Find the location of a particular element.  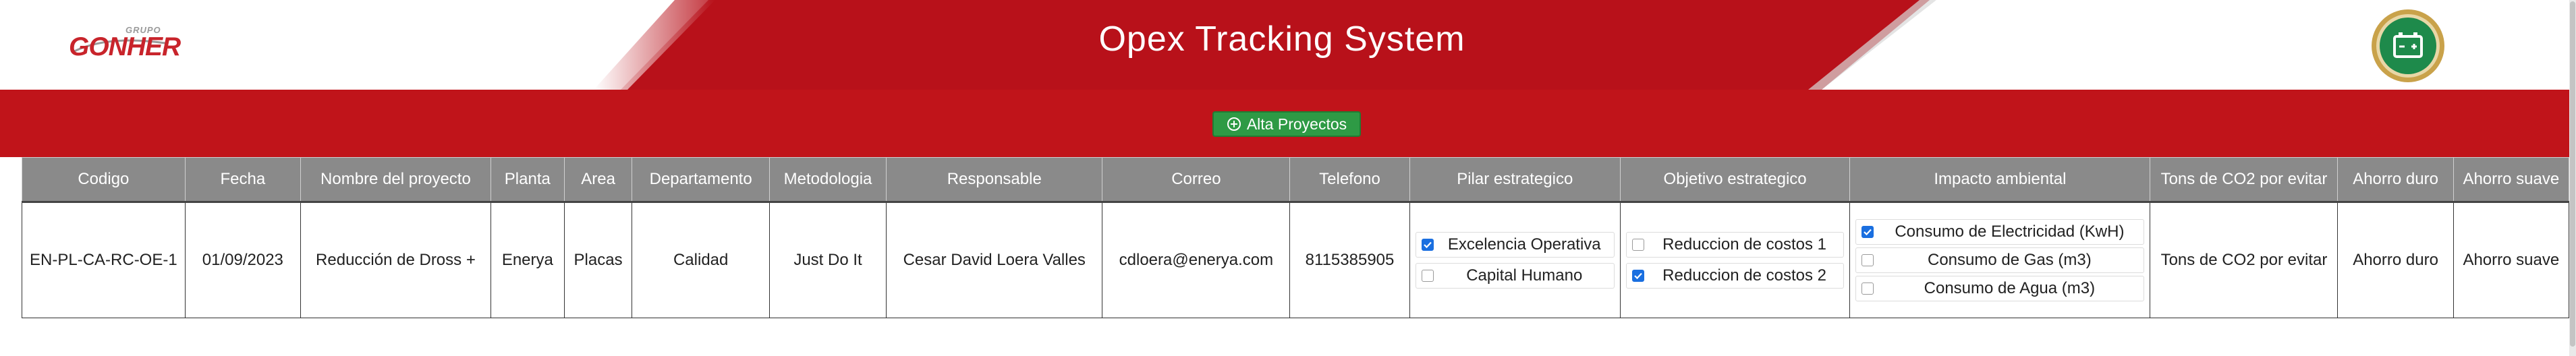

column-header: Telefono is located at coordinates (1349, 180).